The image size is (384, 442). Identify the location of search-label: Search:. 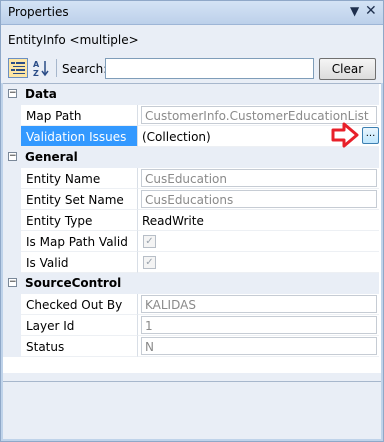
(85, 69).